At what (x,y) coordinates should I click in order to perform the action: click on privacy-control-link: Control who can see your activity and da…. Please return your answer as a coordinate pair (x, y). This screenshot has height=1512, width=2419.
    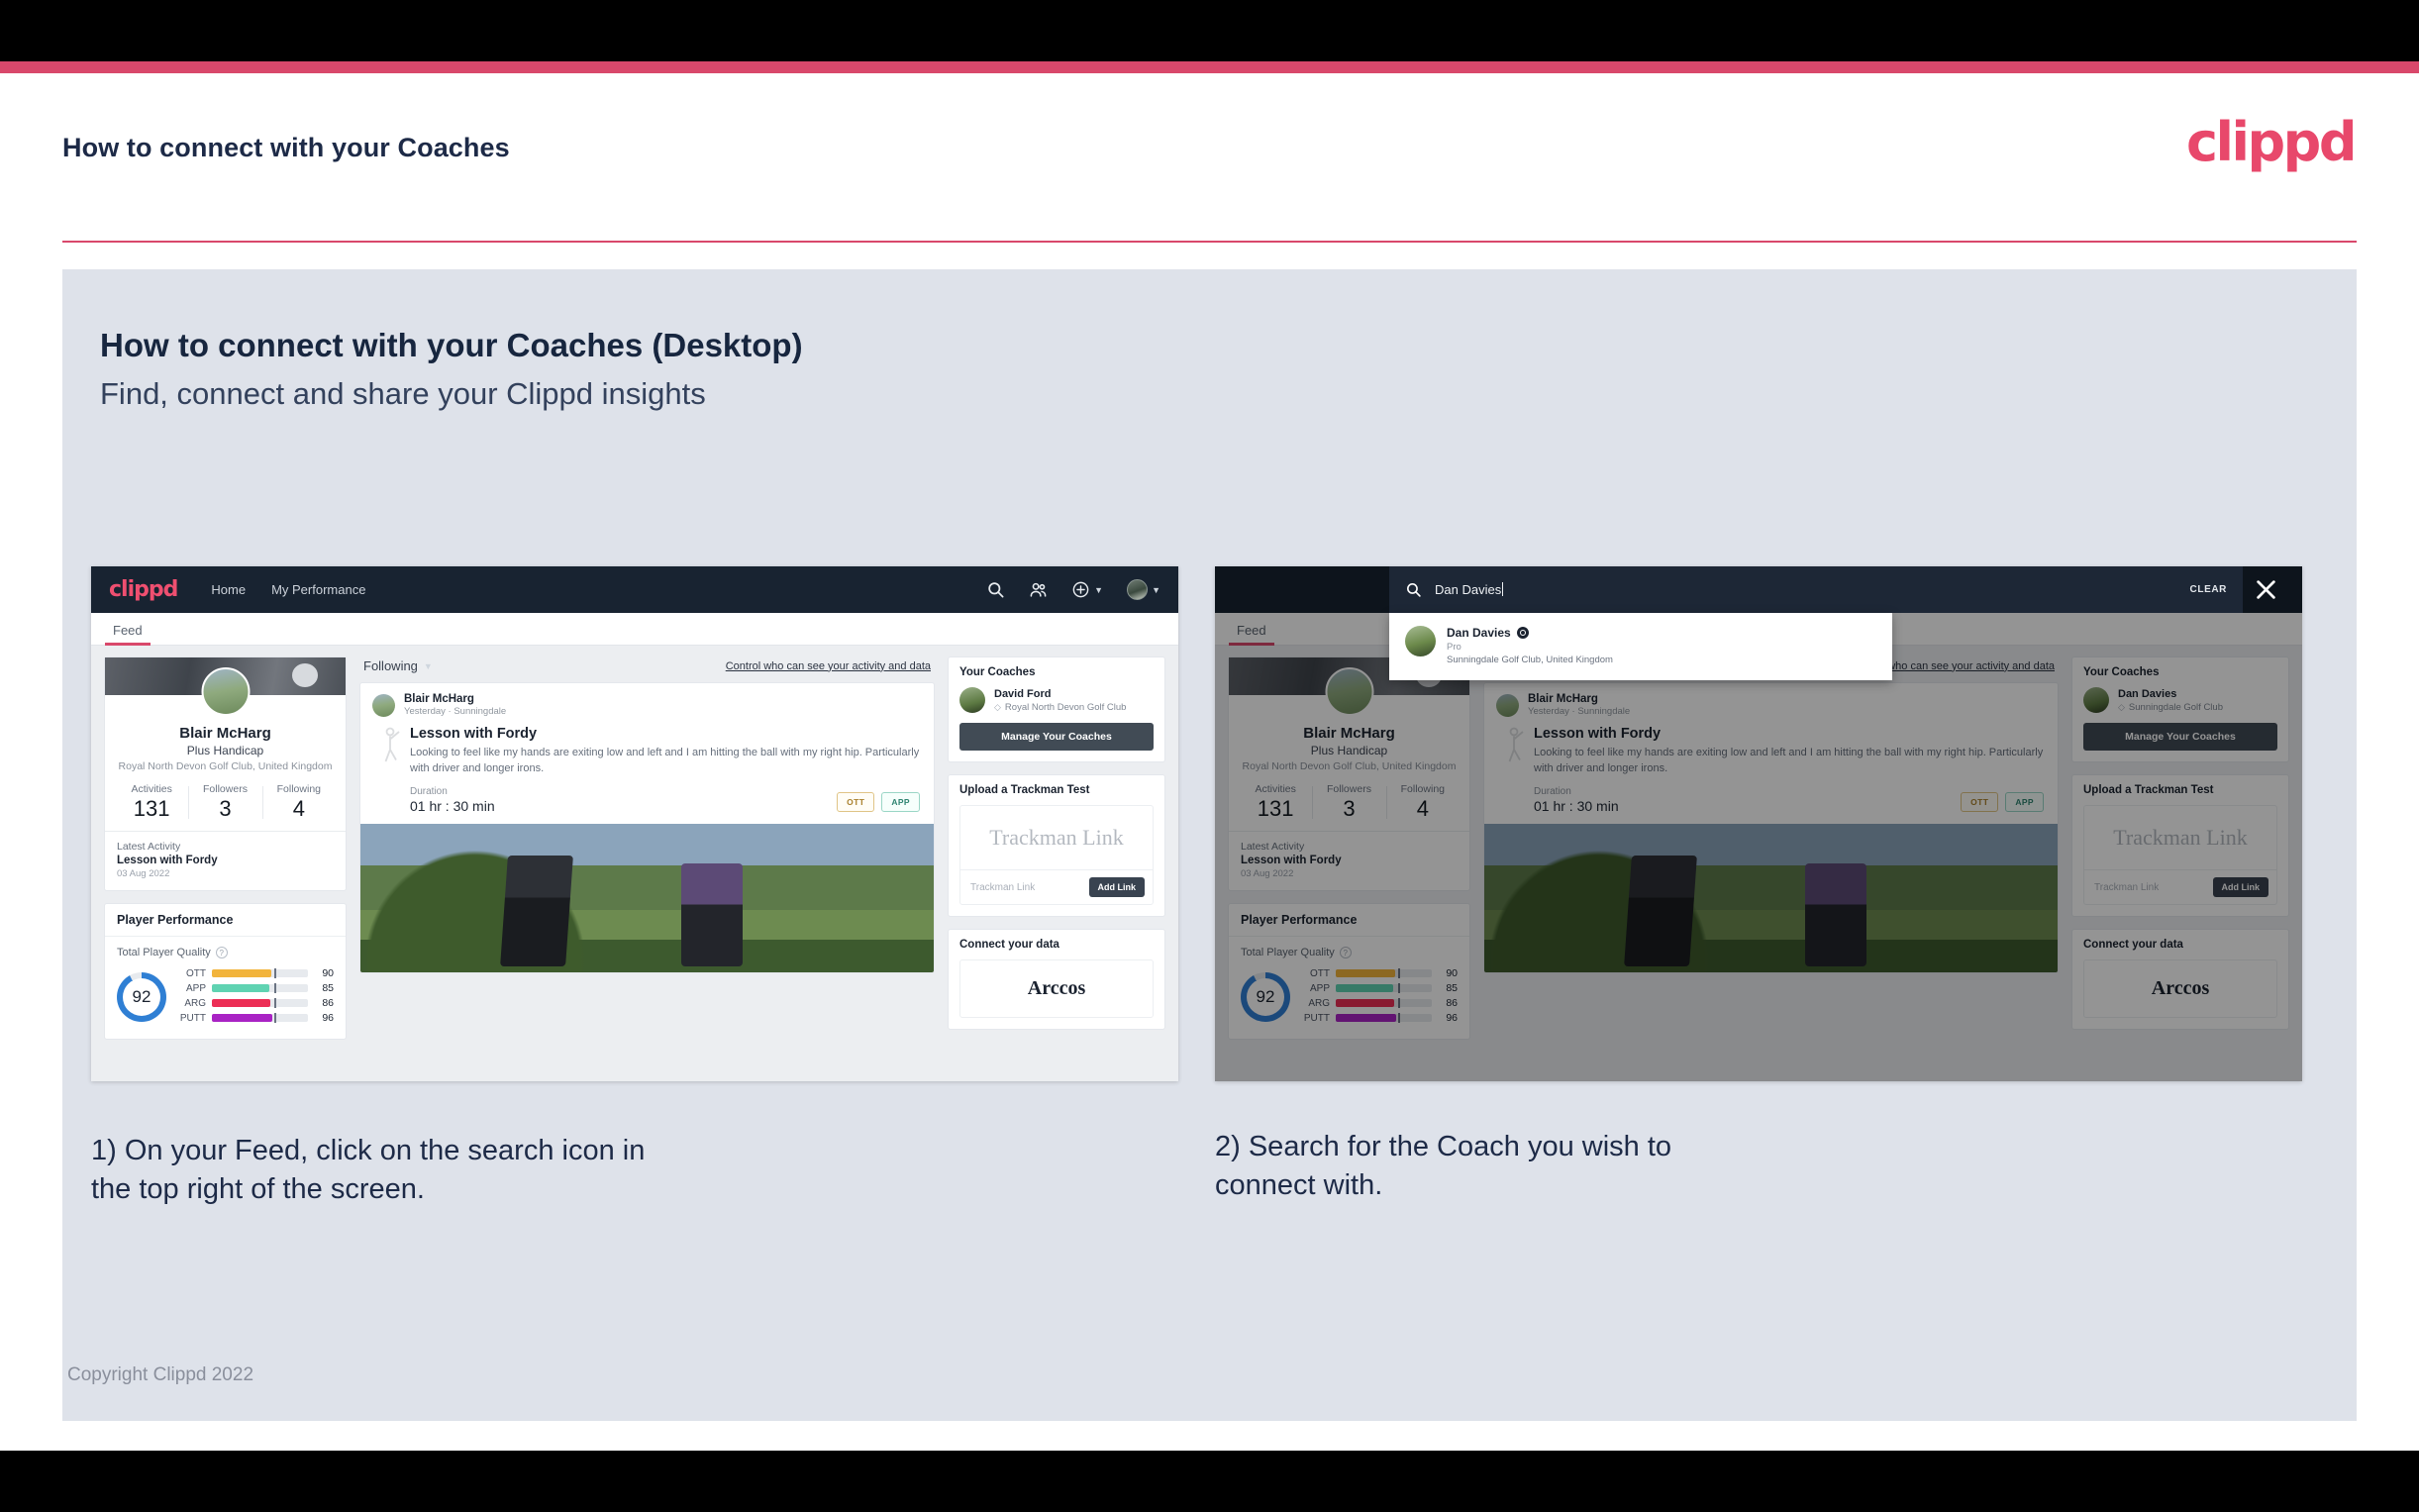
    Looking at the image, I should click on (828, 666).